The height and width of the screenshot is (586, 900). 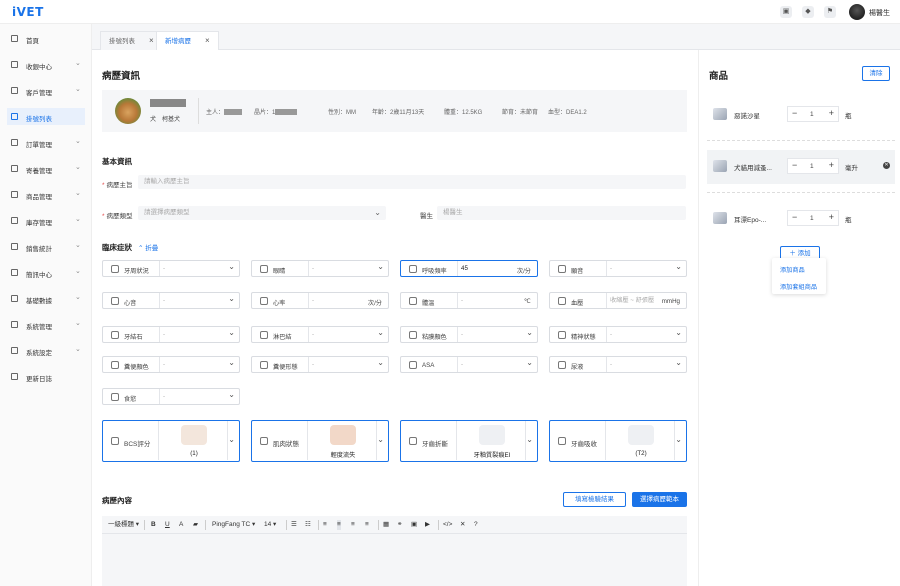 I want to click on symptom-field: 牙周狀況 - ⌄, so click(x=171, y=268).